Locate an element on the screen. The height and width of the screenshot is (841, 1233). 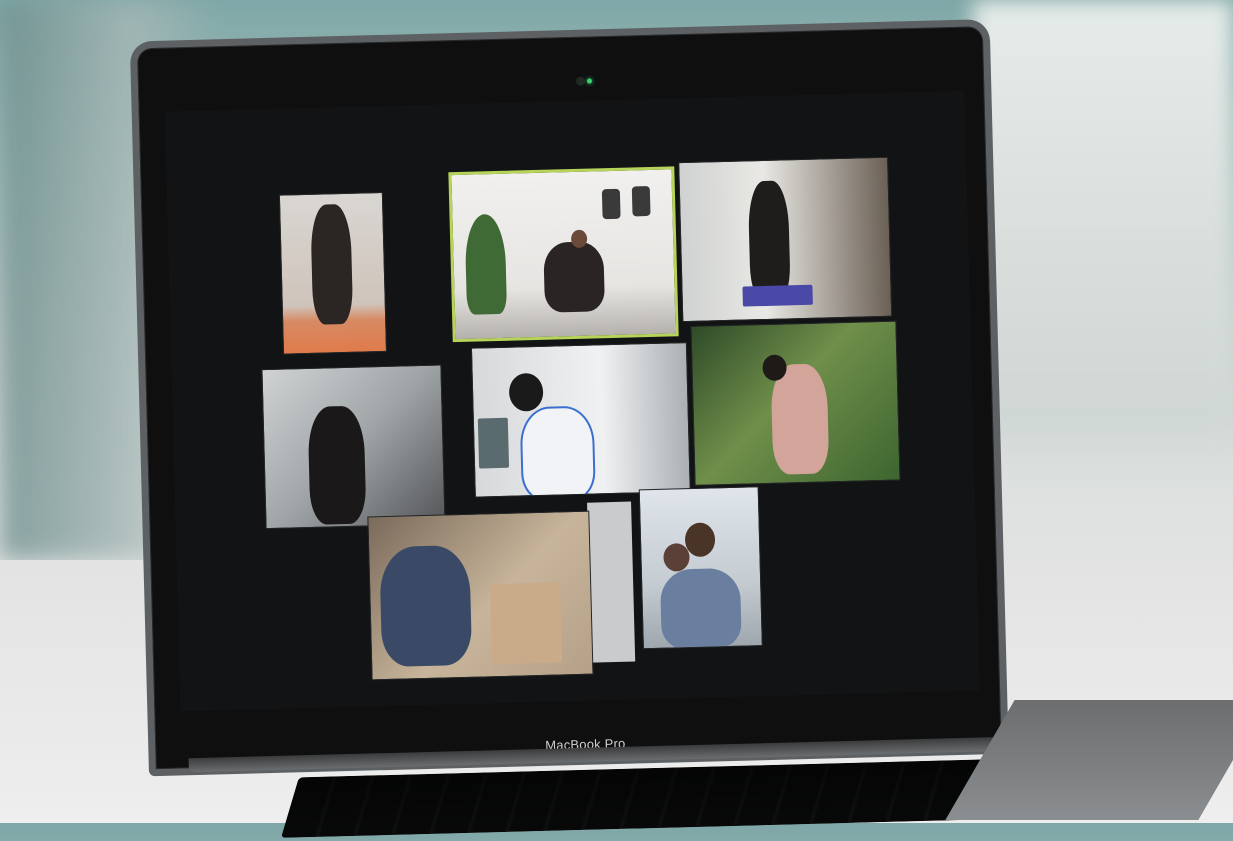
wall-picture is located at coordinates (493, 443).